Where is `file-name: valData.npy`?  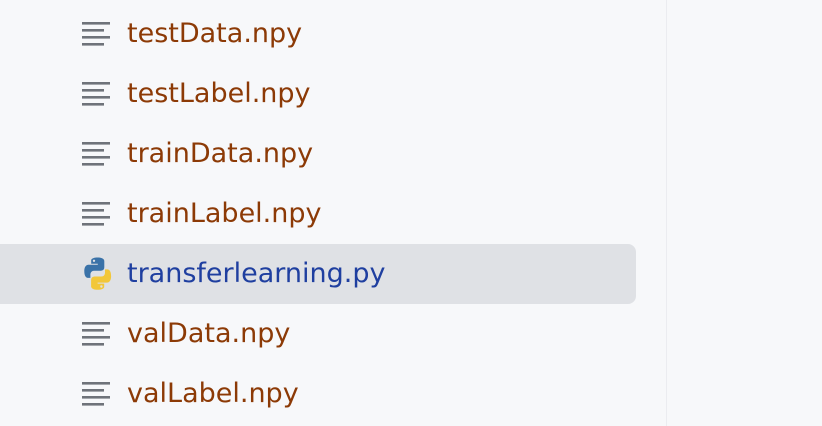
file-name: valData.npy is located at coordinates (209, 333).